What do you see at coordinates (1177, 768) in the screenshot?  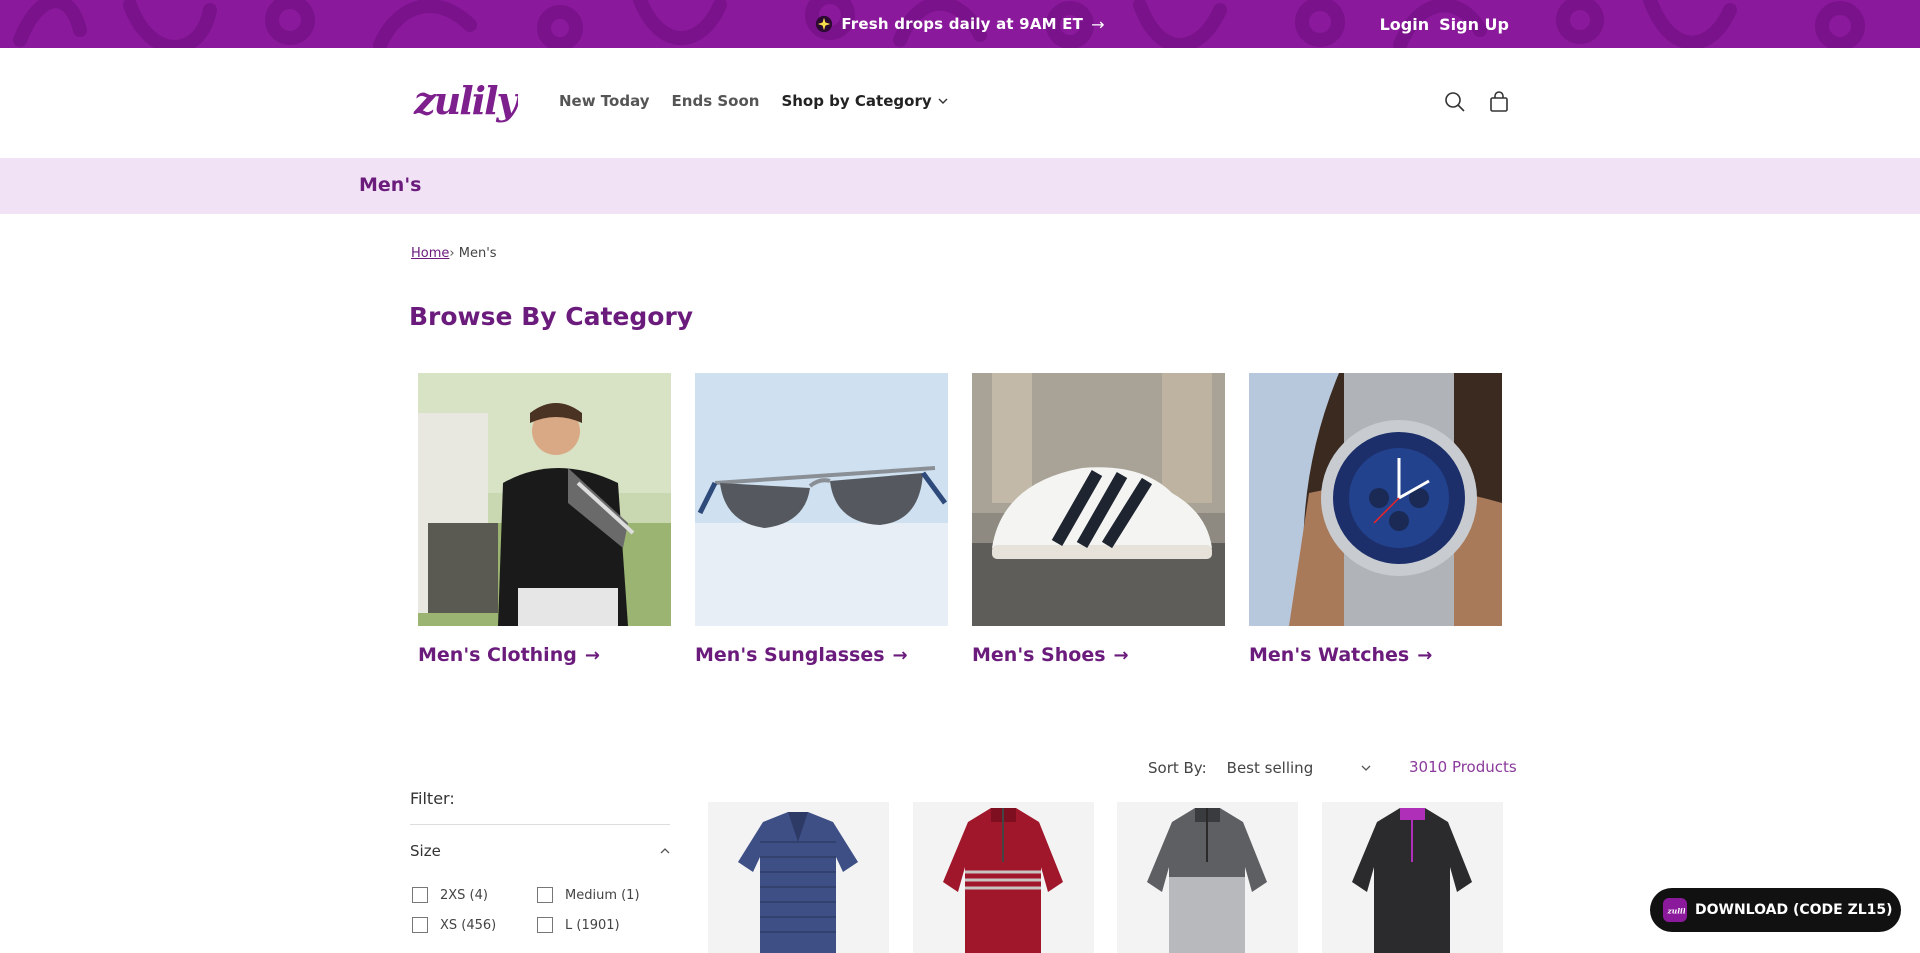 I see `sort-label: Sort By:` at bounding box center [1177, 768].